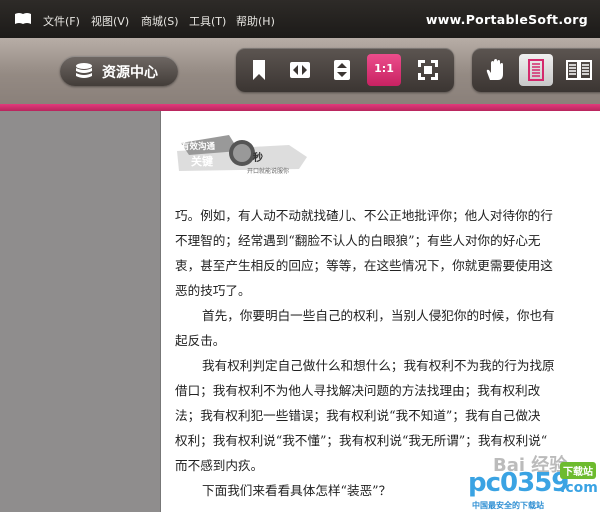 Image resolution: width=600 pixels, height=512 pixels. I want to click on fullscreen-button, so click(428, 70).